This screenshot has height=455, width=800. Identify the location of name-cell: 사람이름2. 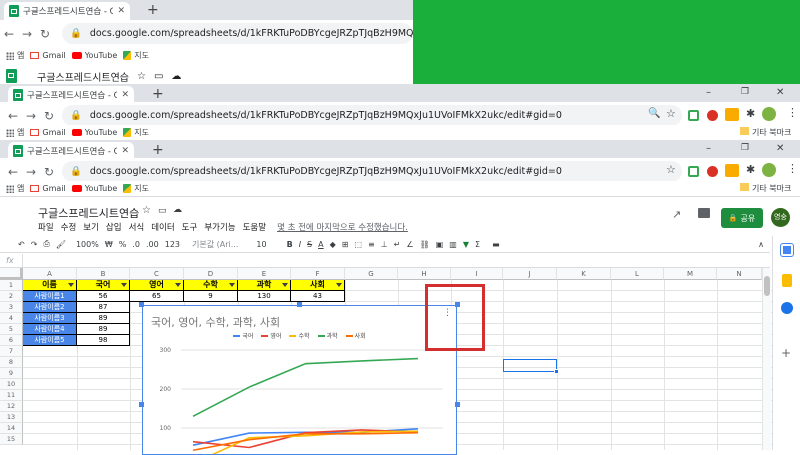
(50, 307).